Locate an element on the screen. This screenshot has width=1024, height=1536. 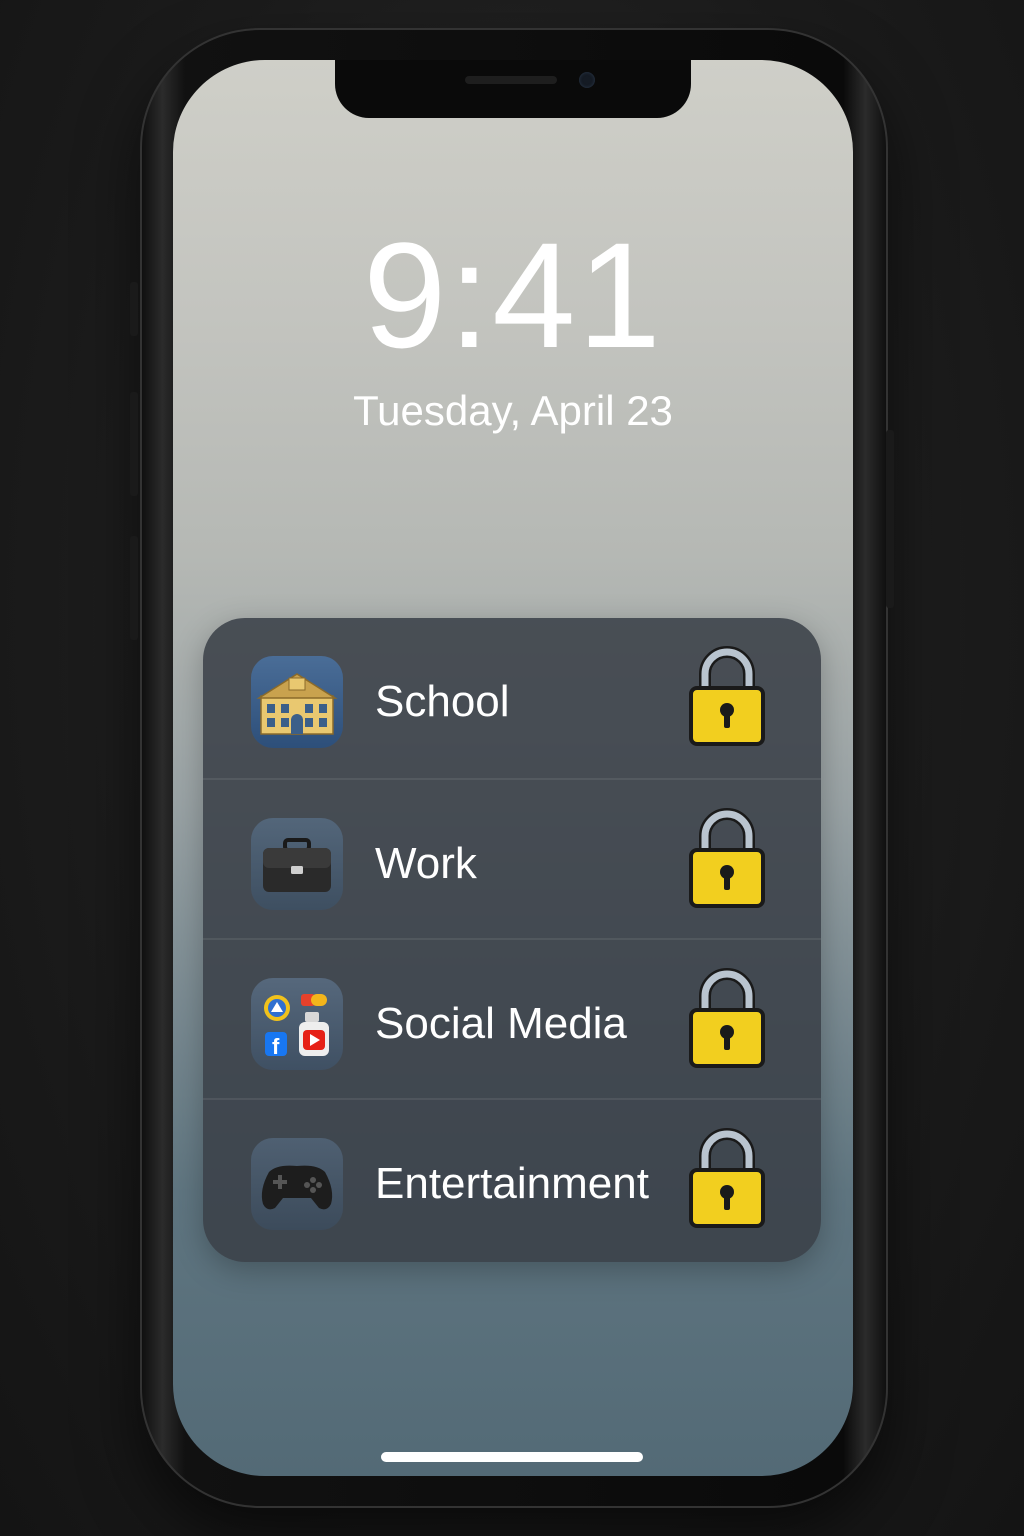
earpiece-speaker is located at coordinates (511, 80).